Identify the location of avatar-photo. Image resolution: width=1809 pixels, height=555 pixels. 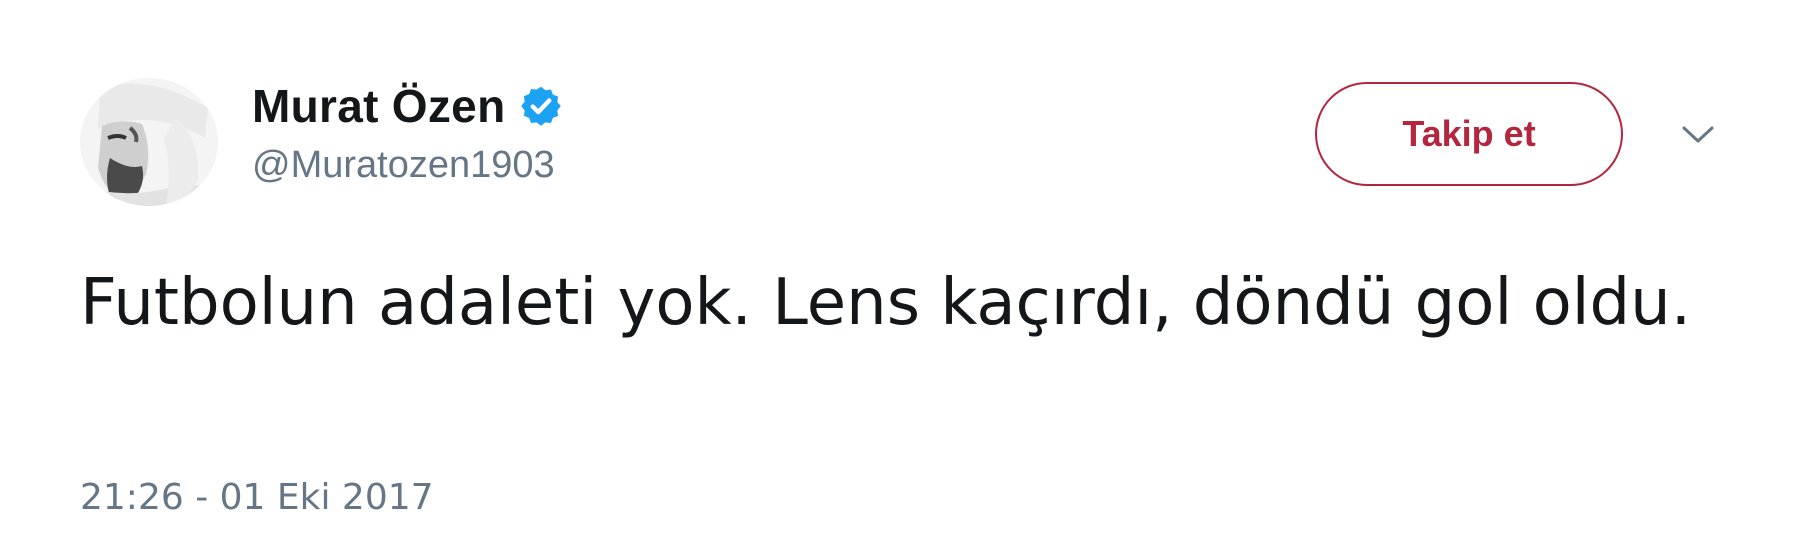
(149, 142).